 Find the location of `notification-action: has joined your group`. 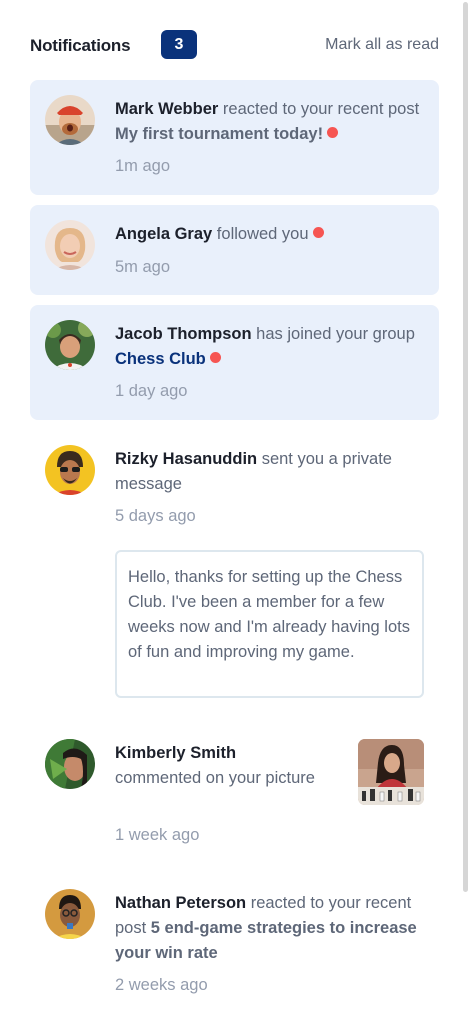

notification-action: has joined your group is located at coordinates (333, 334).